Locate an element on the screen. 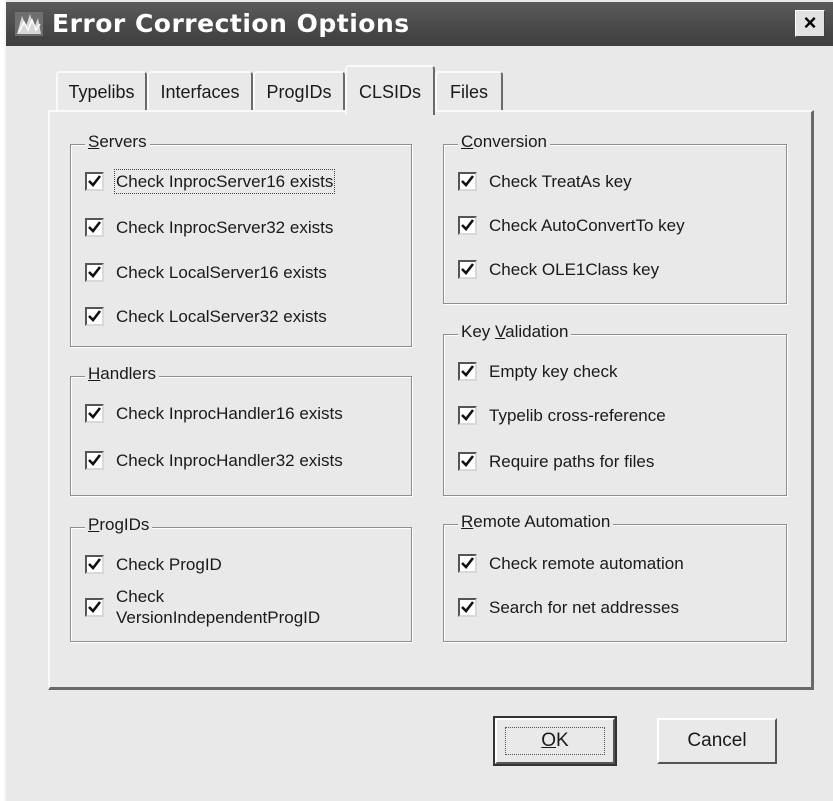 Image resolution: width=833 pixels, height=801 pixels. tab-interfaces: Interfaces is located at coordinates (200, 91).